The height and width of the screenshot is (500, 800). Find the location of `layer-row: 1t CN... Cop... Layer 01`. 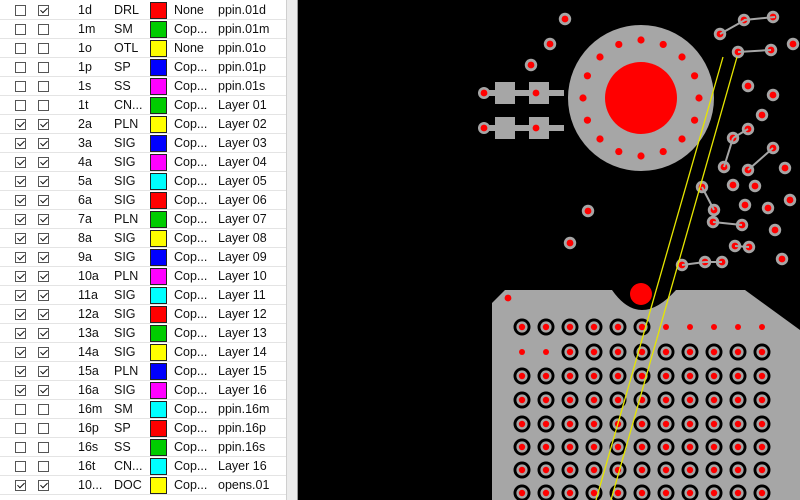

layer-row: 1t CN... Cop... Layer 01 is located at coordinates (143, 105).